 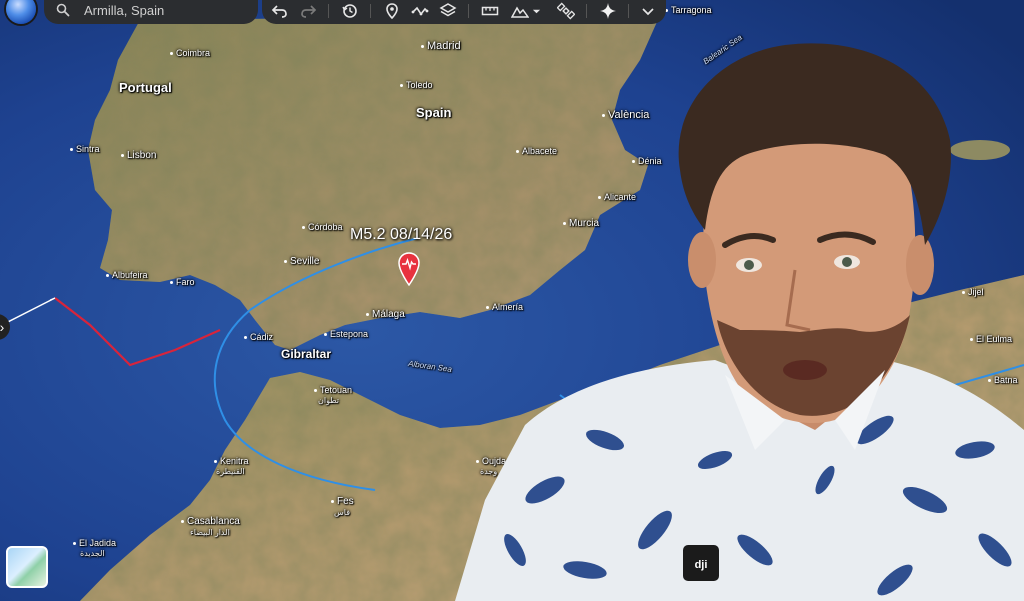 I want to click on country-label-spain: Spain, so click(x=434, y=112).